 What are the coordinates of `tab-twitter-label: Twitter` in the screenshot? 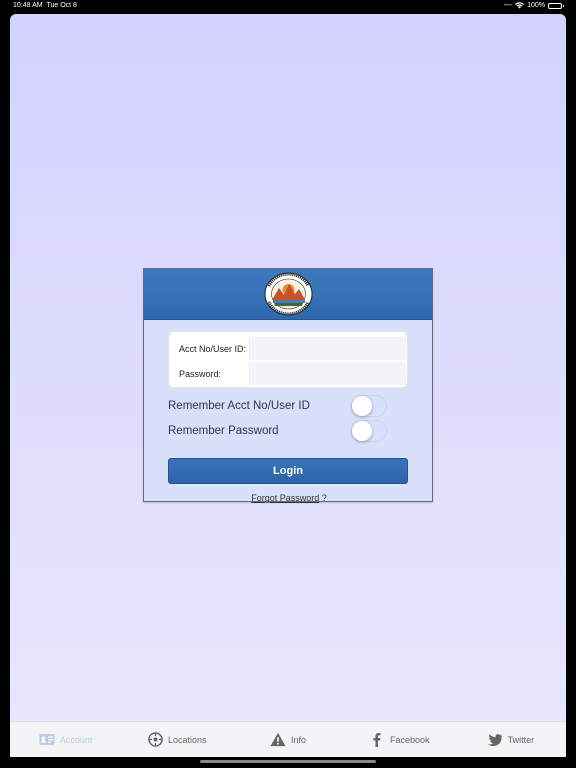 It's located at (521, 739).